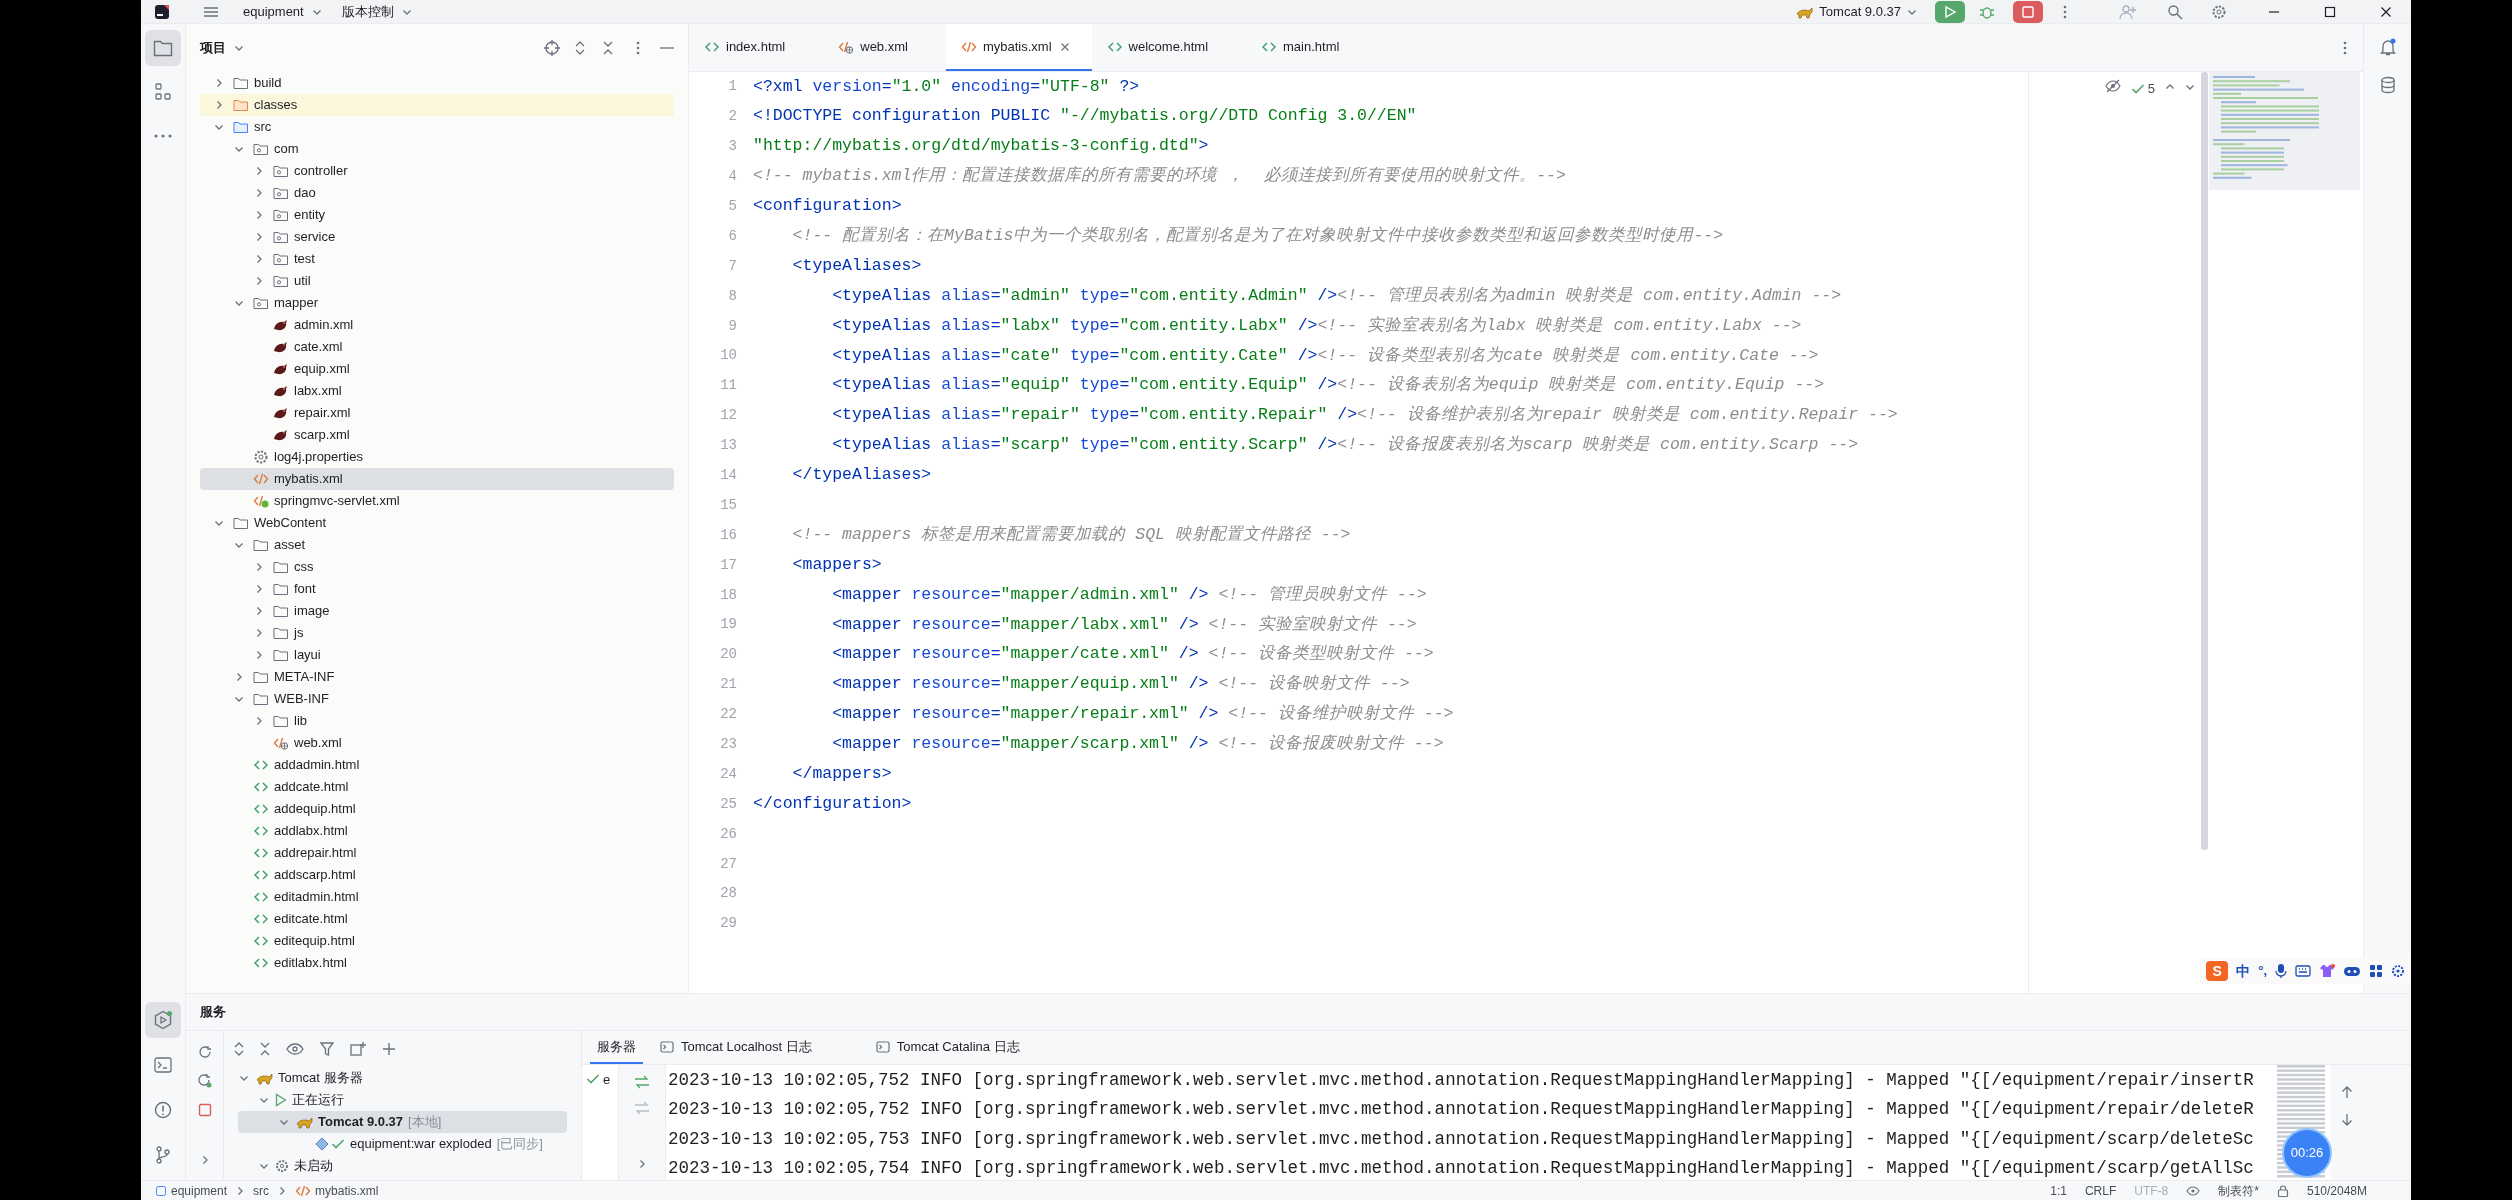 The width and height of the screenshot is (2512, 1200). I want to click on tree-item: addrepair.html, so click(437, 853).